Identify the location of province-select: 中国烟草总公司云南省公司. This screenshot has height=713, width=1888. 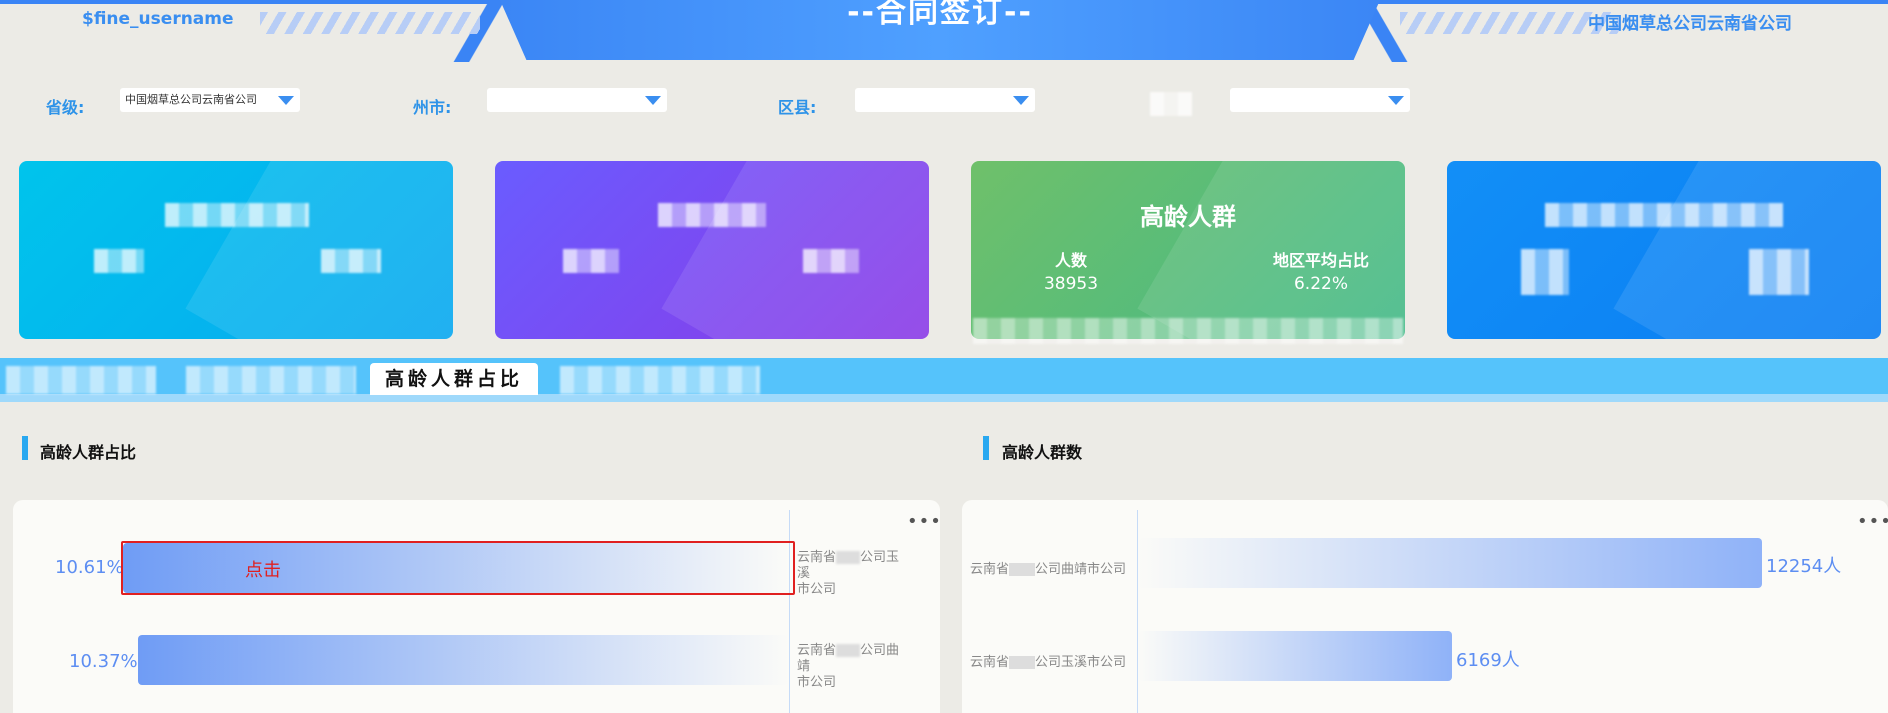
(210, 100).